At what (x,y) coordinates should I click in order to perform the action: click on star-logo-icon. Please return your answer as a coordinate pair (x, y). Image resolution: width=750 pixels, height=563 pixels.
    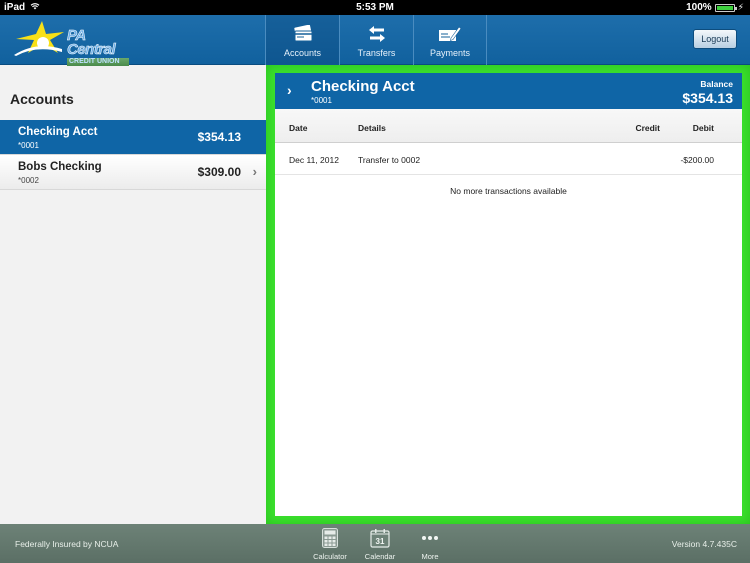
    Looking at the image, I should click on (39, 38).